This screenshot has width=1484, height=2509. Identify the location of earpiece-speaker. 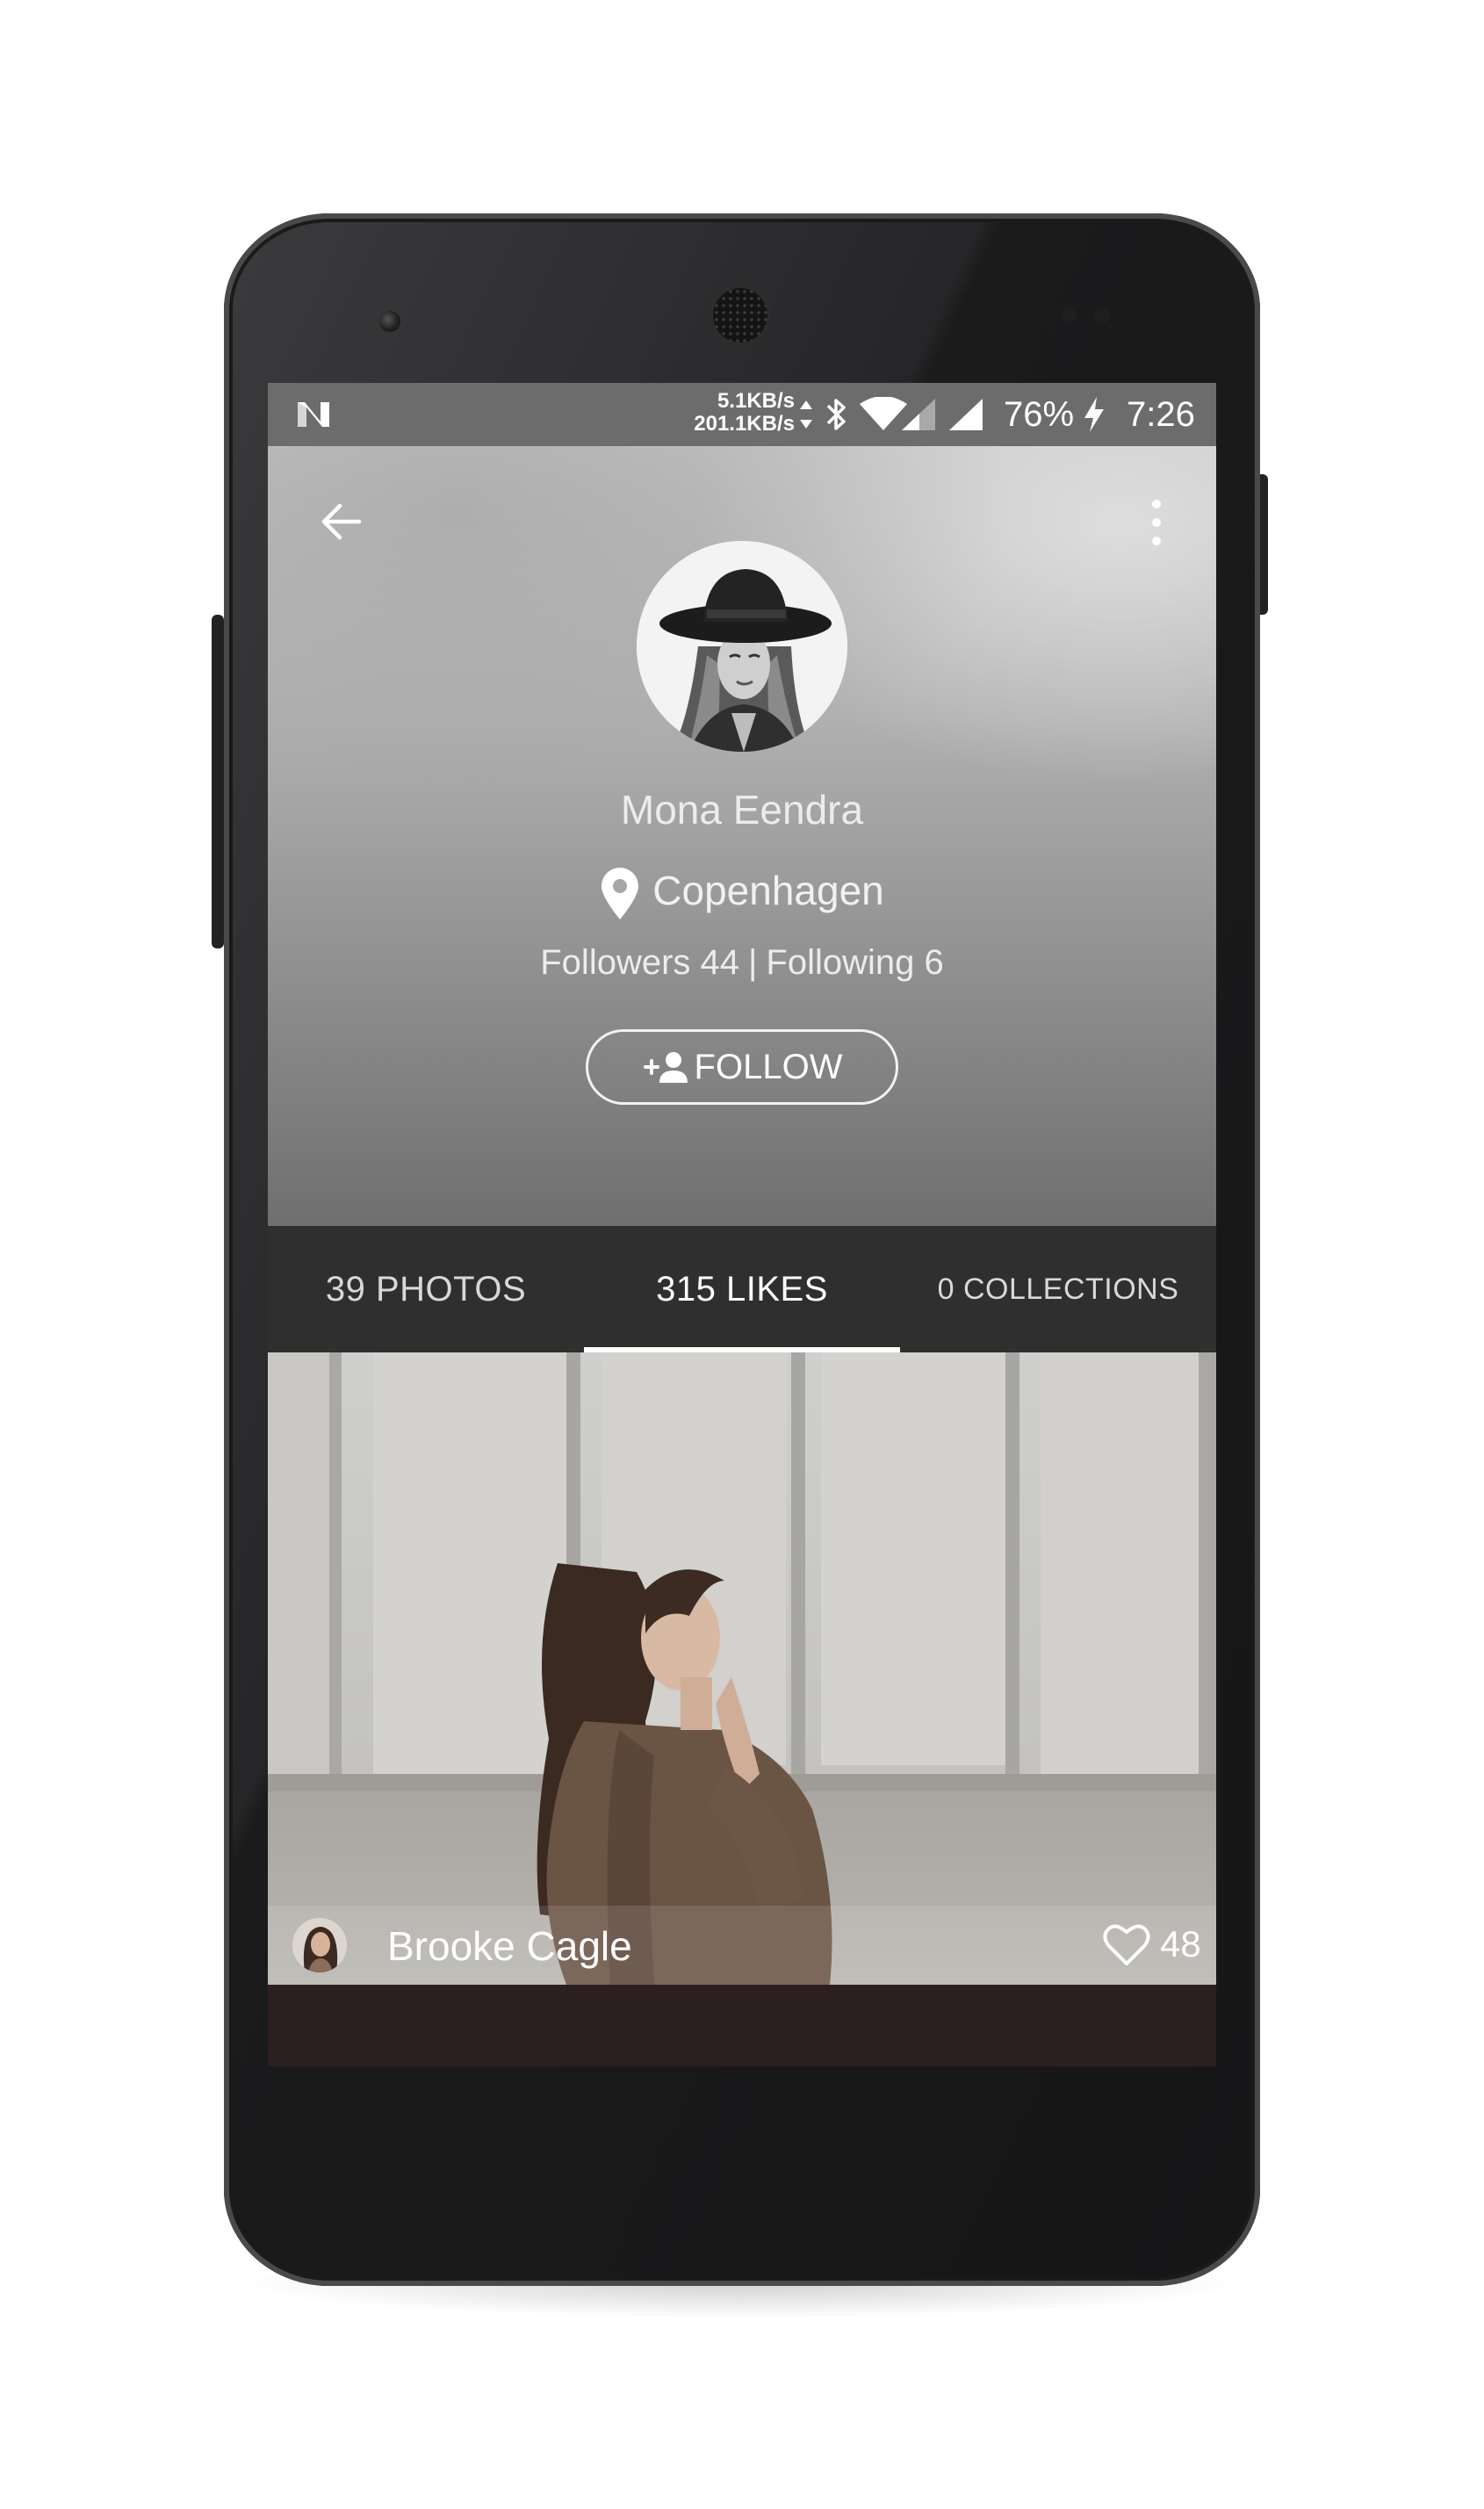
(740, 315).